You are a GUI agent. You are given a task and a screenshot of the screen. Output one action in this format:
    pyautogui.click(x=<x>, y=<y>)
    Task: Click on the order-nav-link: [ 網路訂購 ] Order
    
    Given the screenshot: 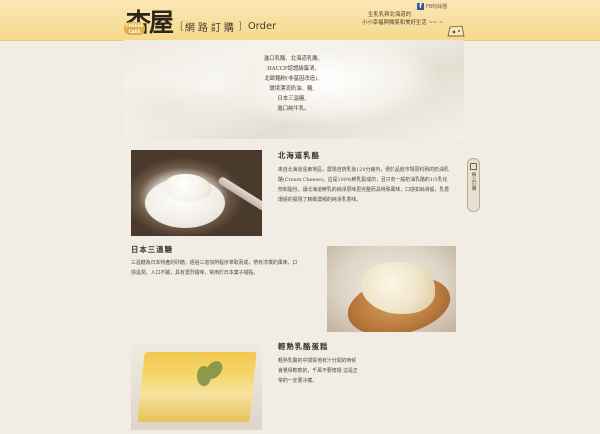 What is the action you would take?
    pyautogui.click(x=228, y=26)
    